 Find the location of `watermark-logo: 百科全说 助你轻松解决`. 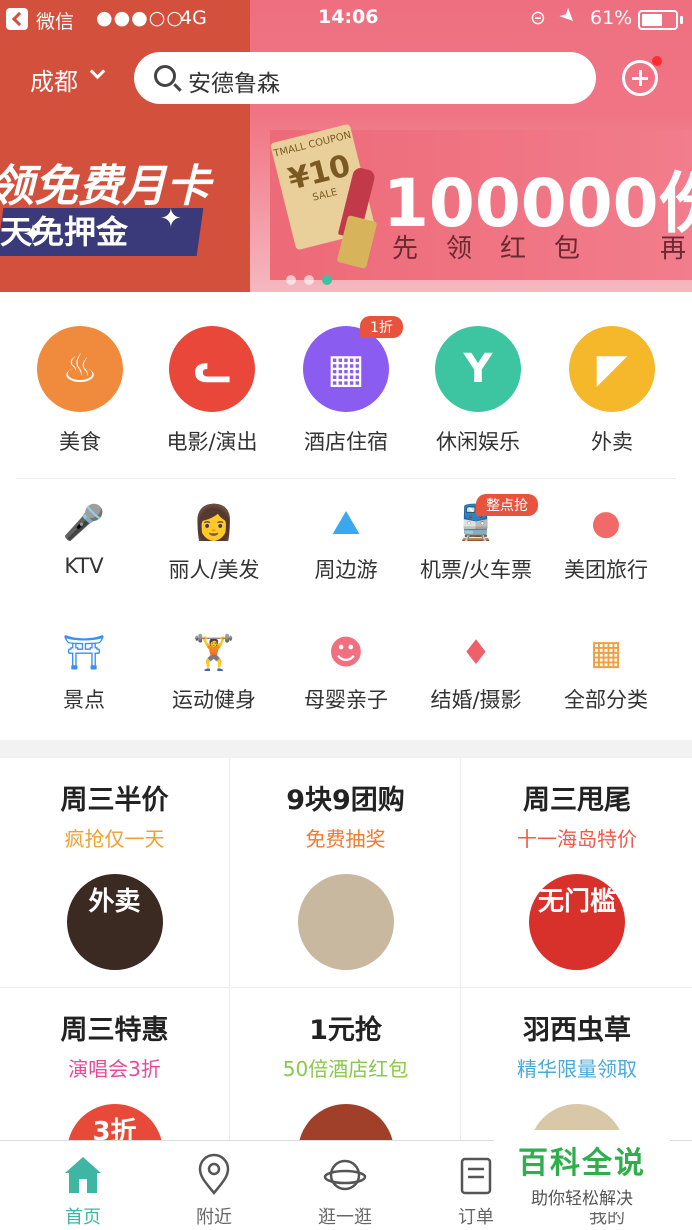

watermark-logo: 百科全说 助你轻松解决 is located at coordinates (582, 1171).